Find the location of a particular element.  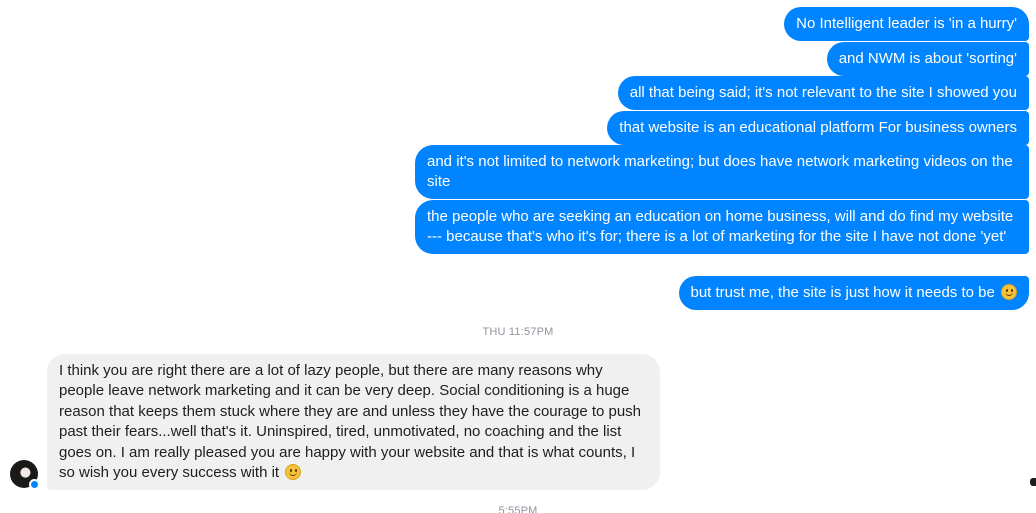

outgoing-message: and NWM is about 'sorting' is located at coordinates (927, 59).